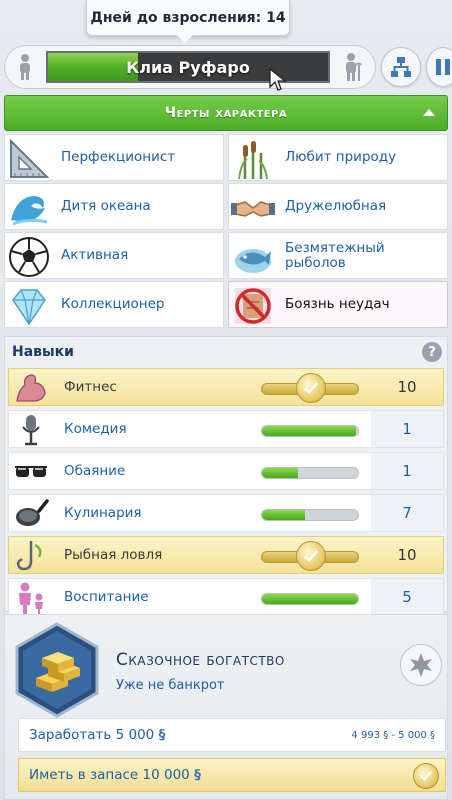 The width and height of the screenshot is (452, 800). I want to click on skill-row-charisma: Обаяние 1, so click(226, 471).